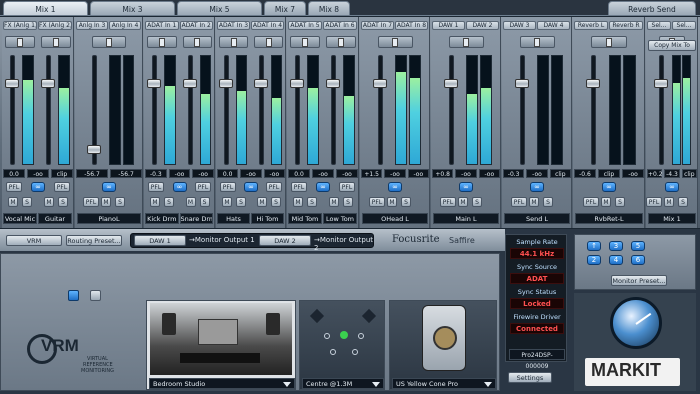 This screenshot has width=700, height=394. What do you see at coordinates (160, 240) in the screenshot?
I see `daw1-selector: DAW 1` at bounding box center [160, 240].